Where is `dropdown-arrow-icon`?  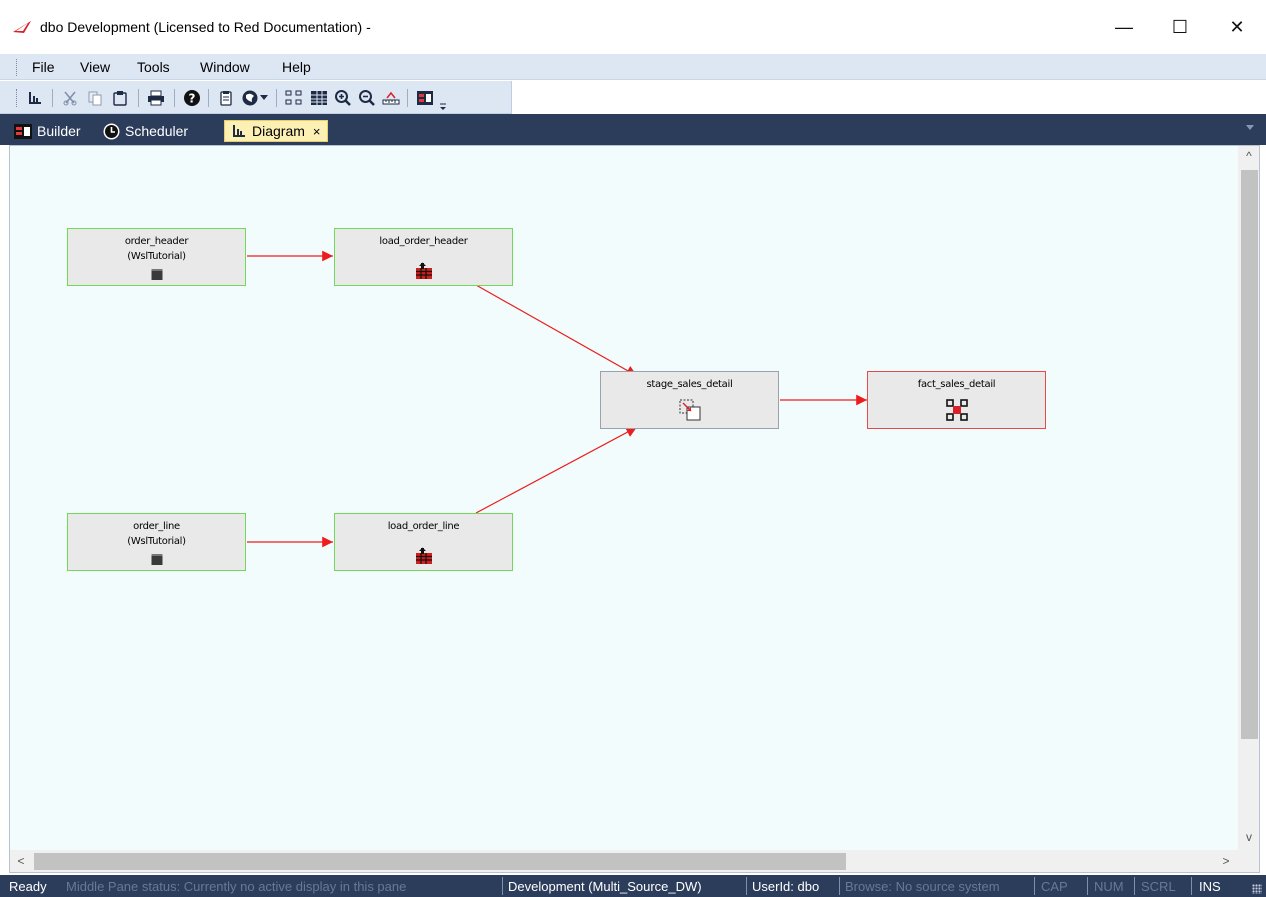
dropdown-arrow-icon is located at coordinates (264, 98).